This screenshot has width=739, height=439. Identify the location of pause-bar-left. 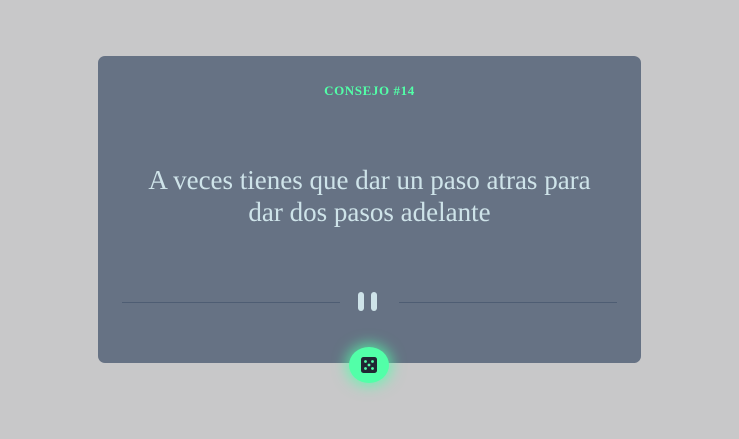
(361, 301).